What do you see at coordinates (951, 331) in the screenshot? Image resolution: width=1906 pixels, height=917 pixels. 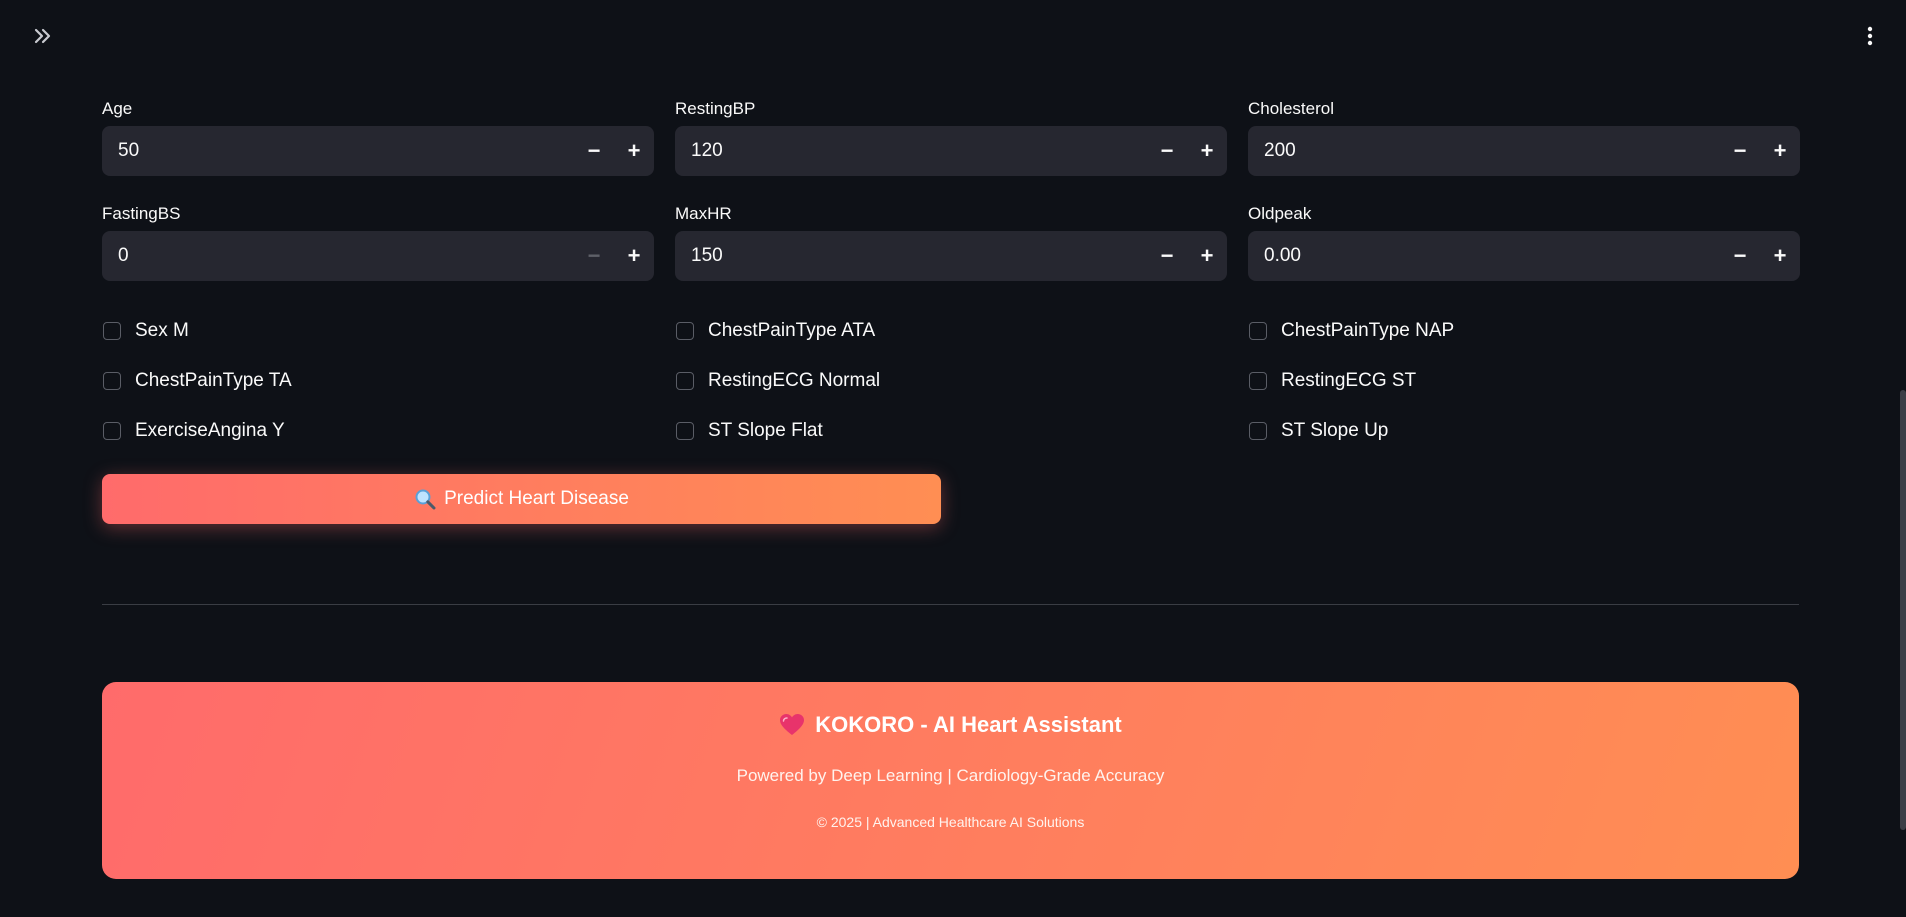 I see `checkbox-chestpaintype-ata: ChestPainType ATA` at bounding box center [951, 331].